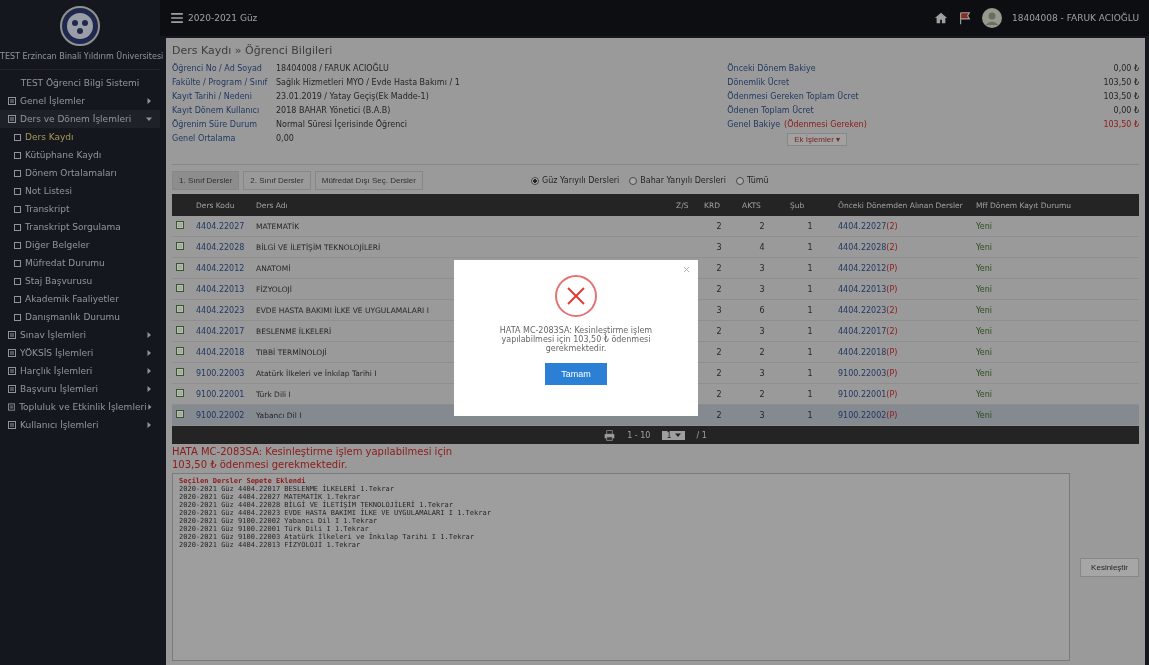 This screenshot has height=665, width=1149. I want to click on course-code: 4404.22018, so click(220, 352).